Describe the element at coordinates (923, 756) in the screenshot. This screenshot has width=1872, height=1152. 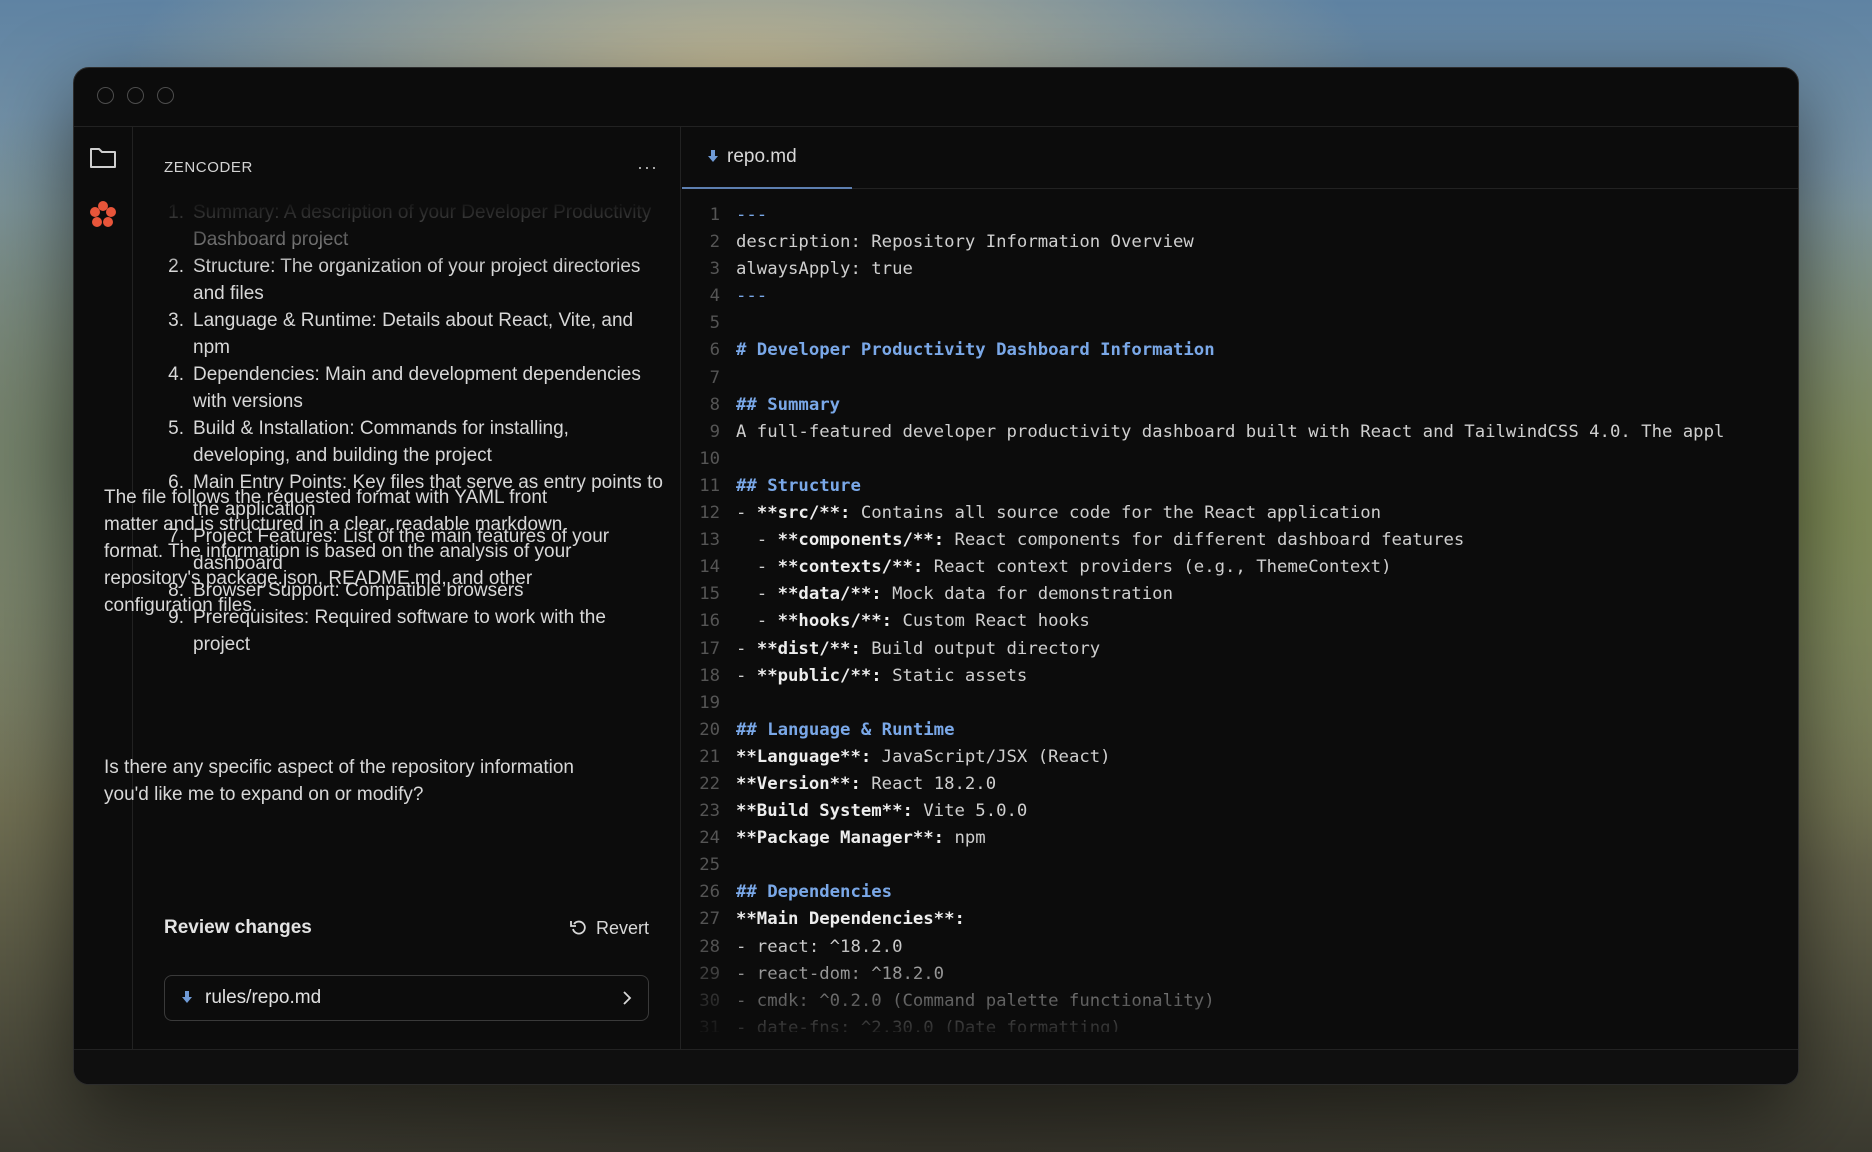
I see `line-content: **Language**: JavaScript/JSX (React)` at that location.